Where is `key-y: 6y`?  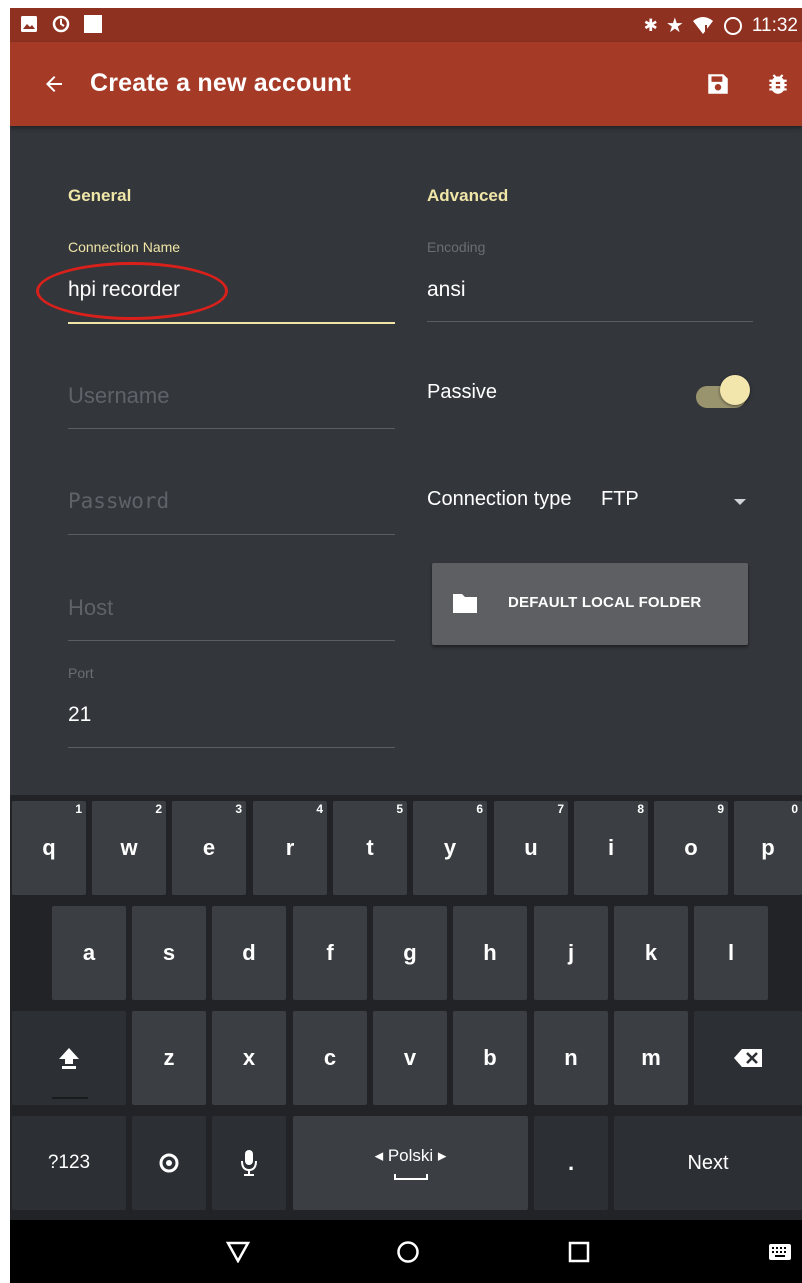 key-y: 6y is located at coordinates (450, 848).